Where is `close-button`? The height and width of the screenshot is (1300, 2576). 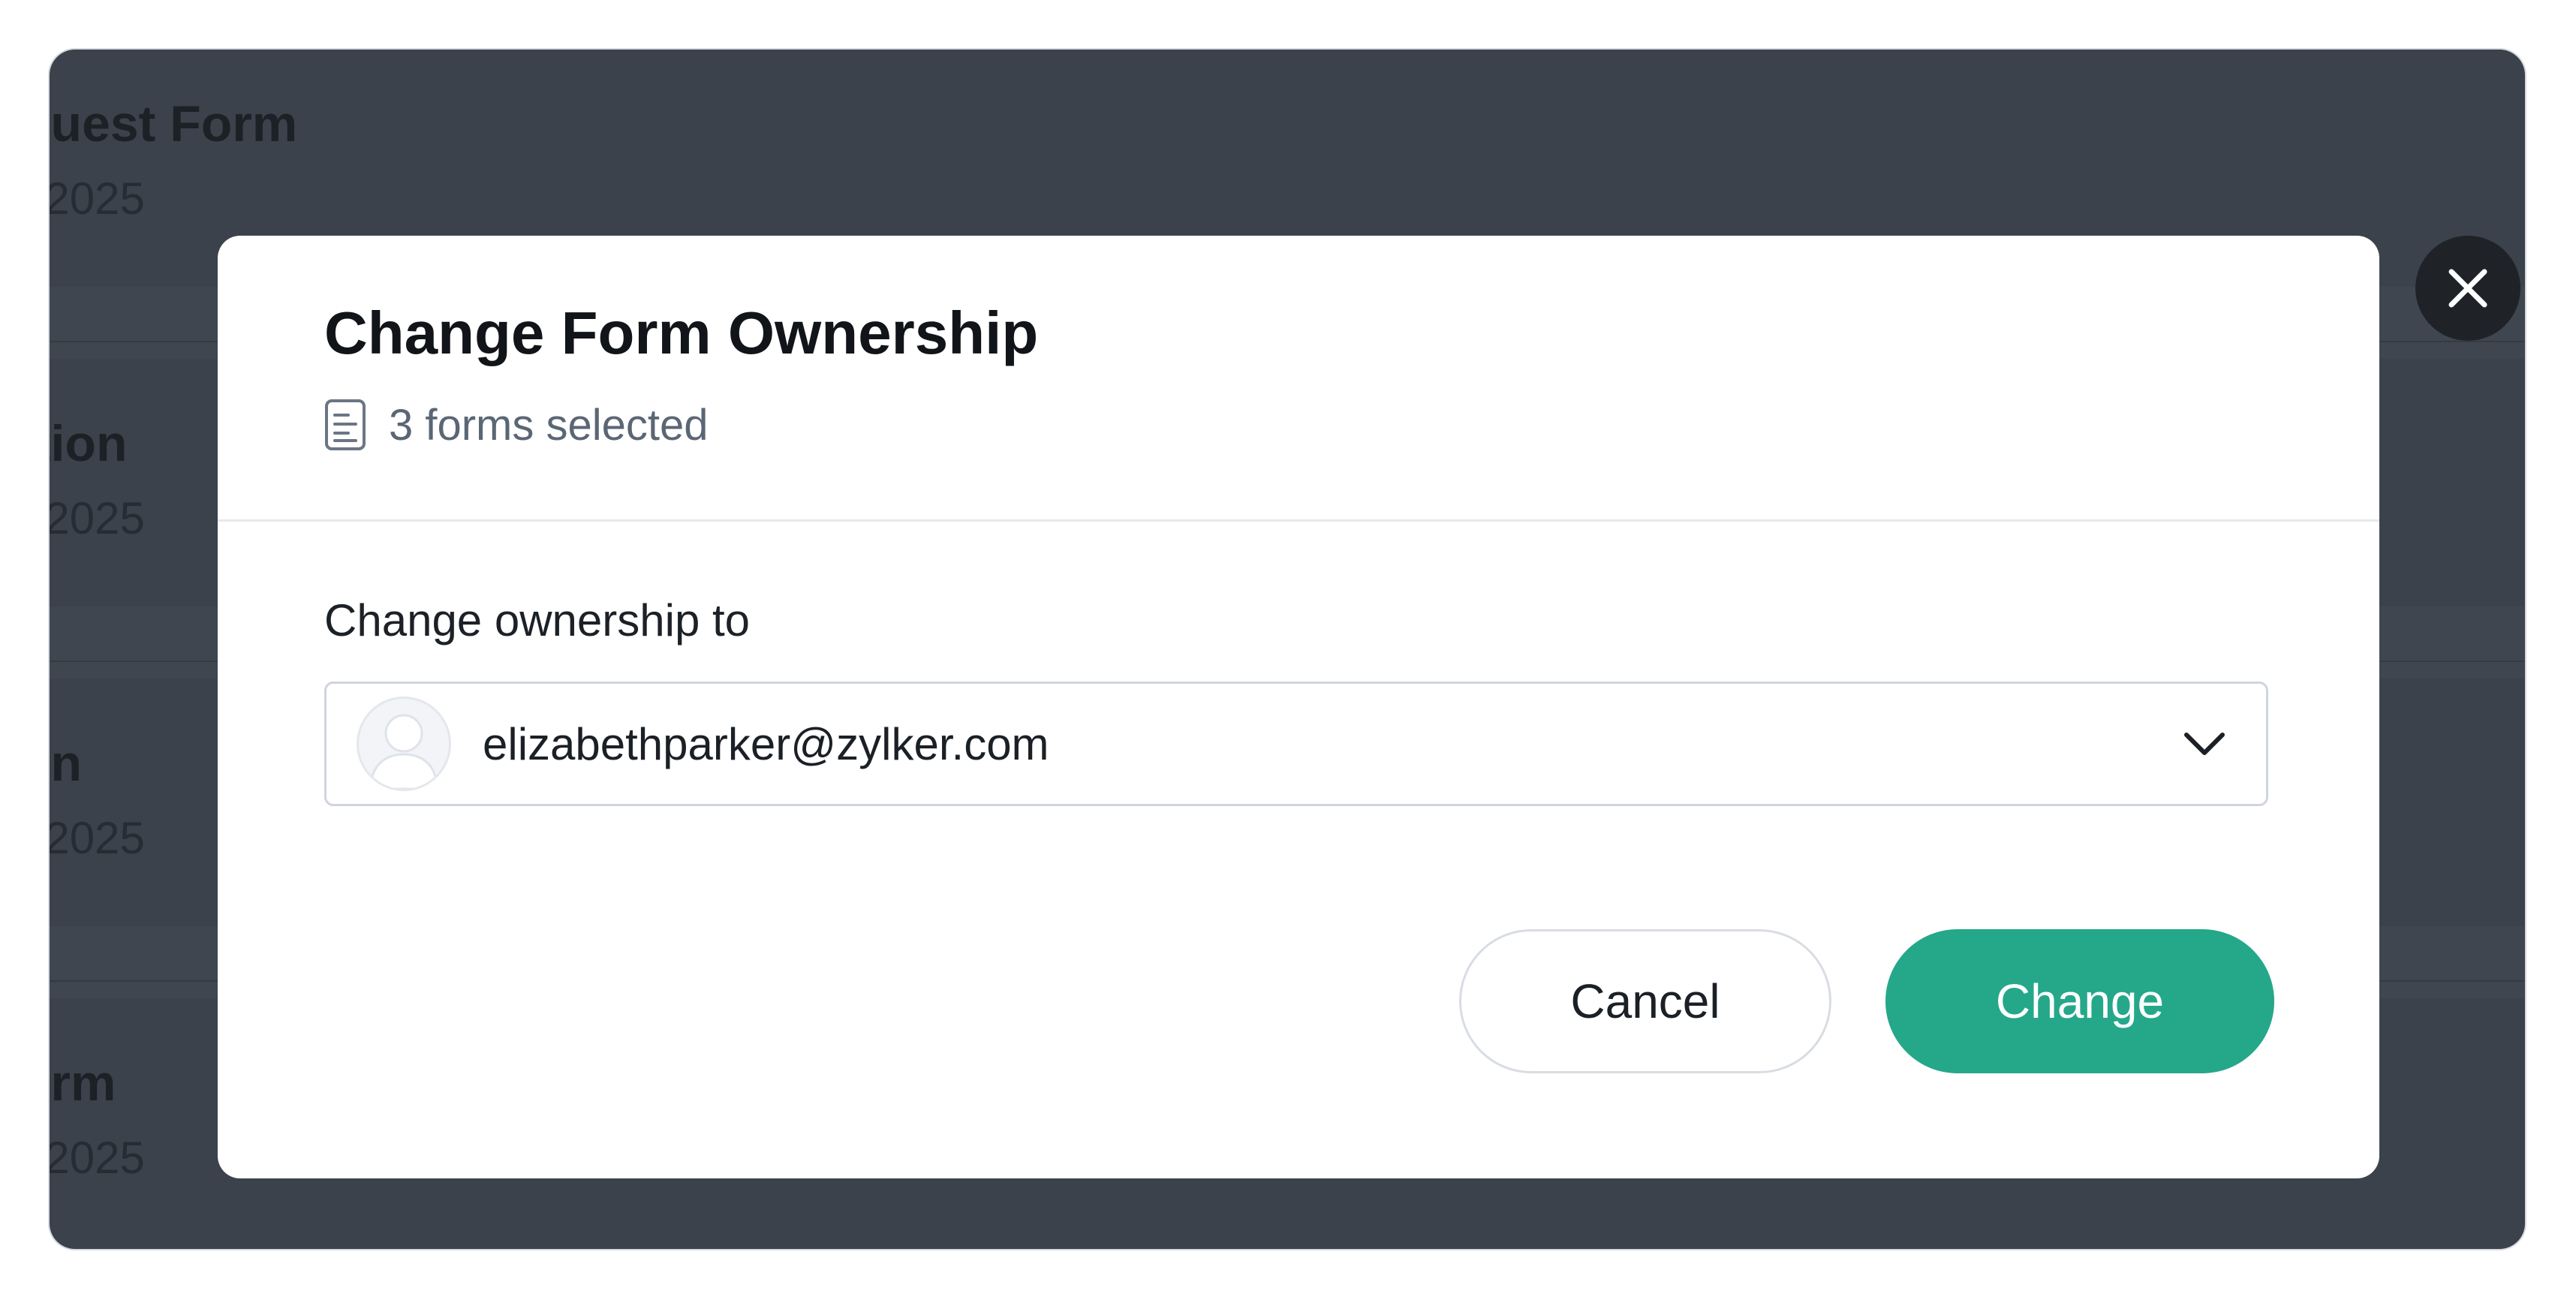 close-button is located at coordinates (2467, 288).